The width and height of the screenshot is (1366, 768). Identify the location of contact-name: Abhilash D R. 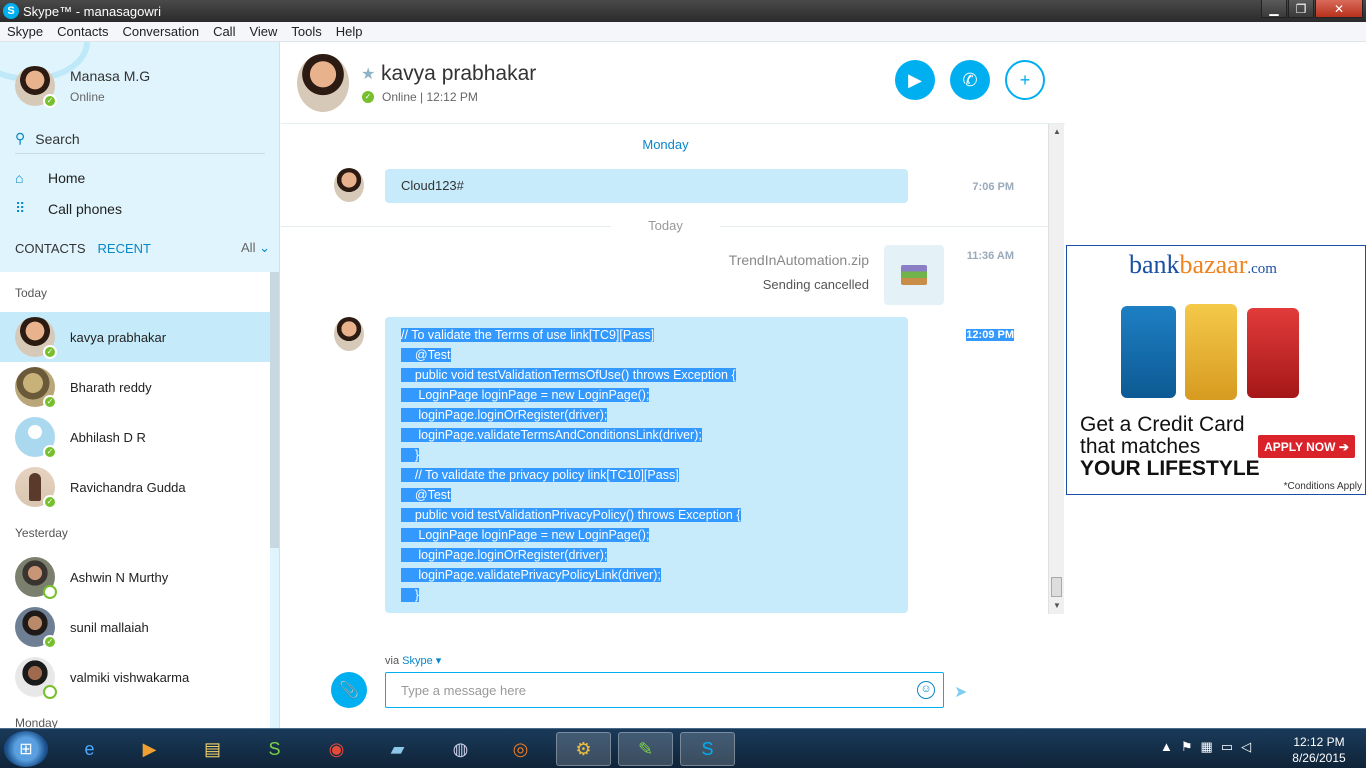
(108, 437).